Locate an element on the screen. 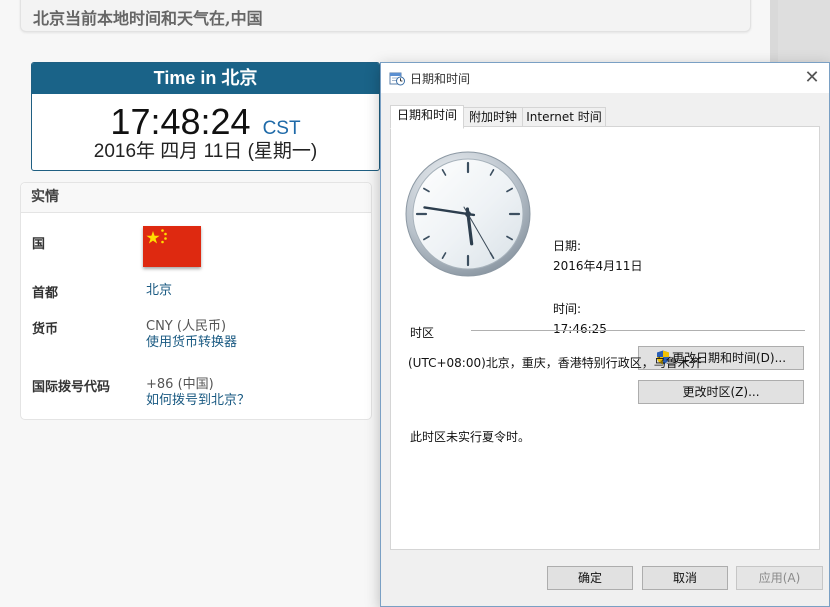 This screenshot has height=607, width=830. time-value: 17:46:25 is located at coordinates (580, 329).